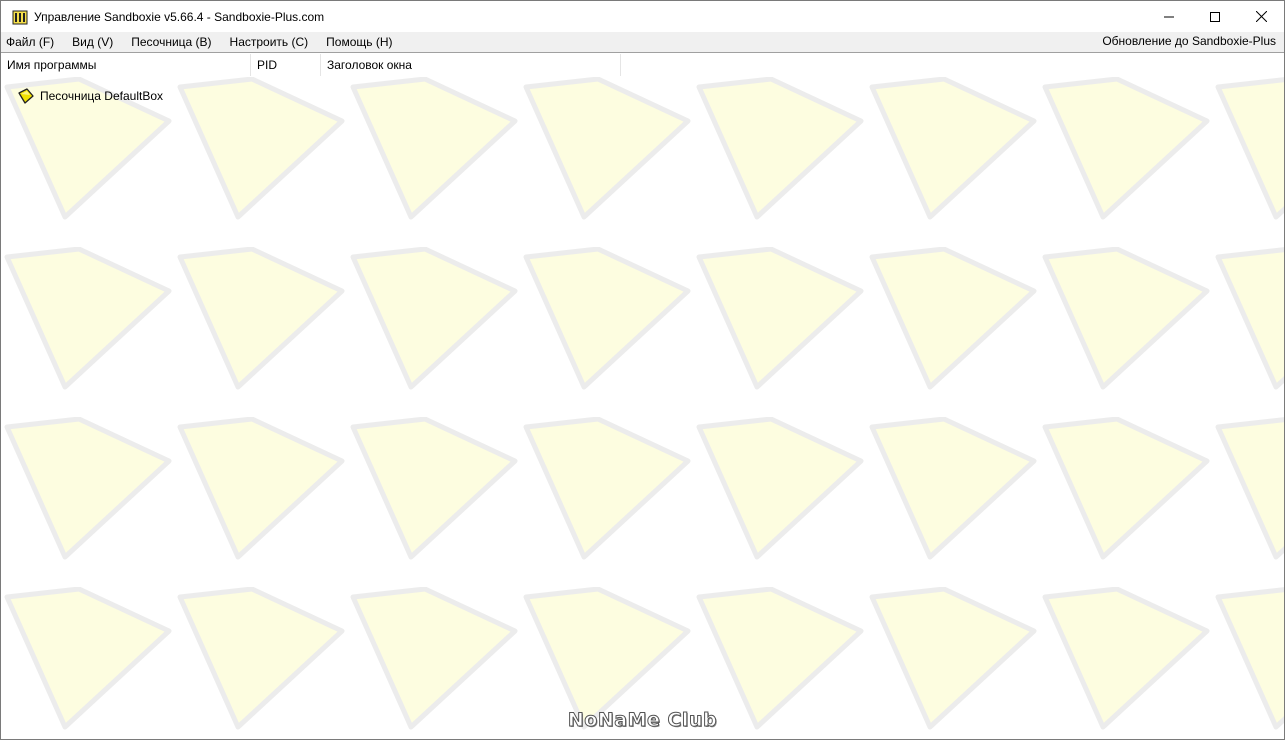 The image size is (1285, 740). I want to click on column-program-name: Имя программы, so click(126, 65).